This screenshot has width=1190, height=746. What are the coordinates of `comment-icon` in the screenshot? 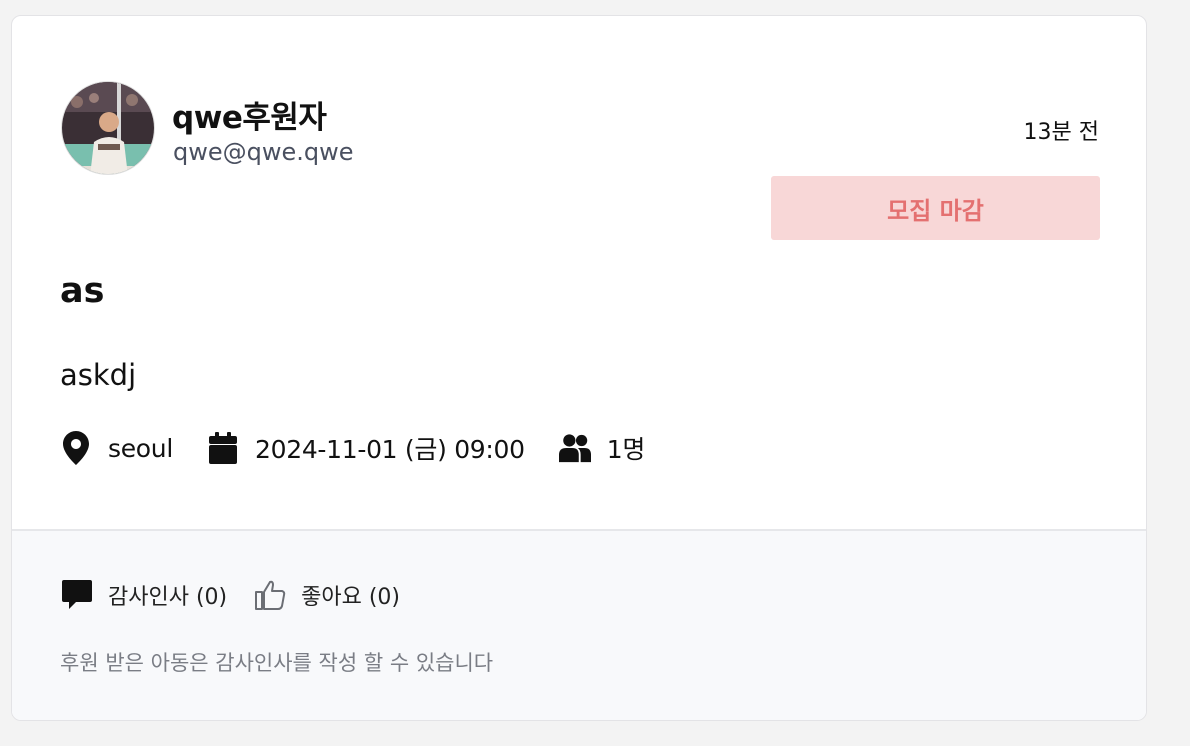 It's located at (77, 595).